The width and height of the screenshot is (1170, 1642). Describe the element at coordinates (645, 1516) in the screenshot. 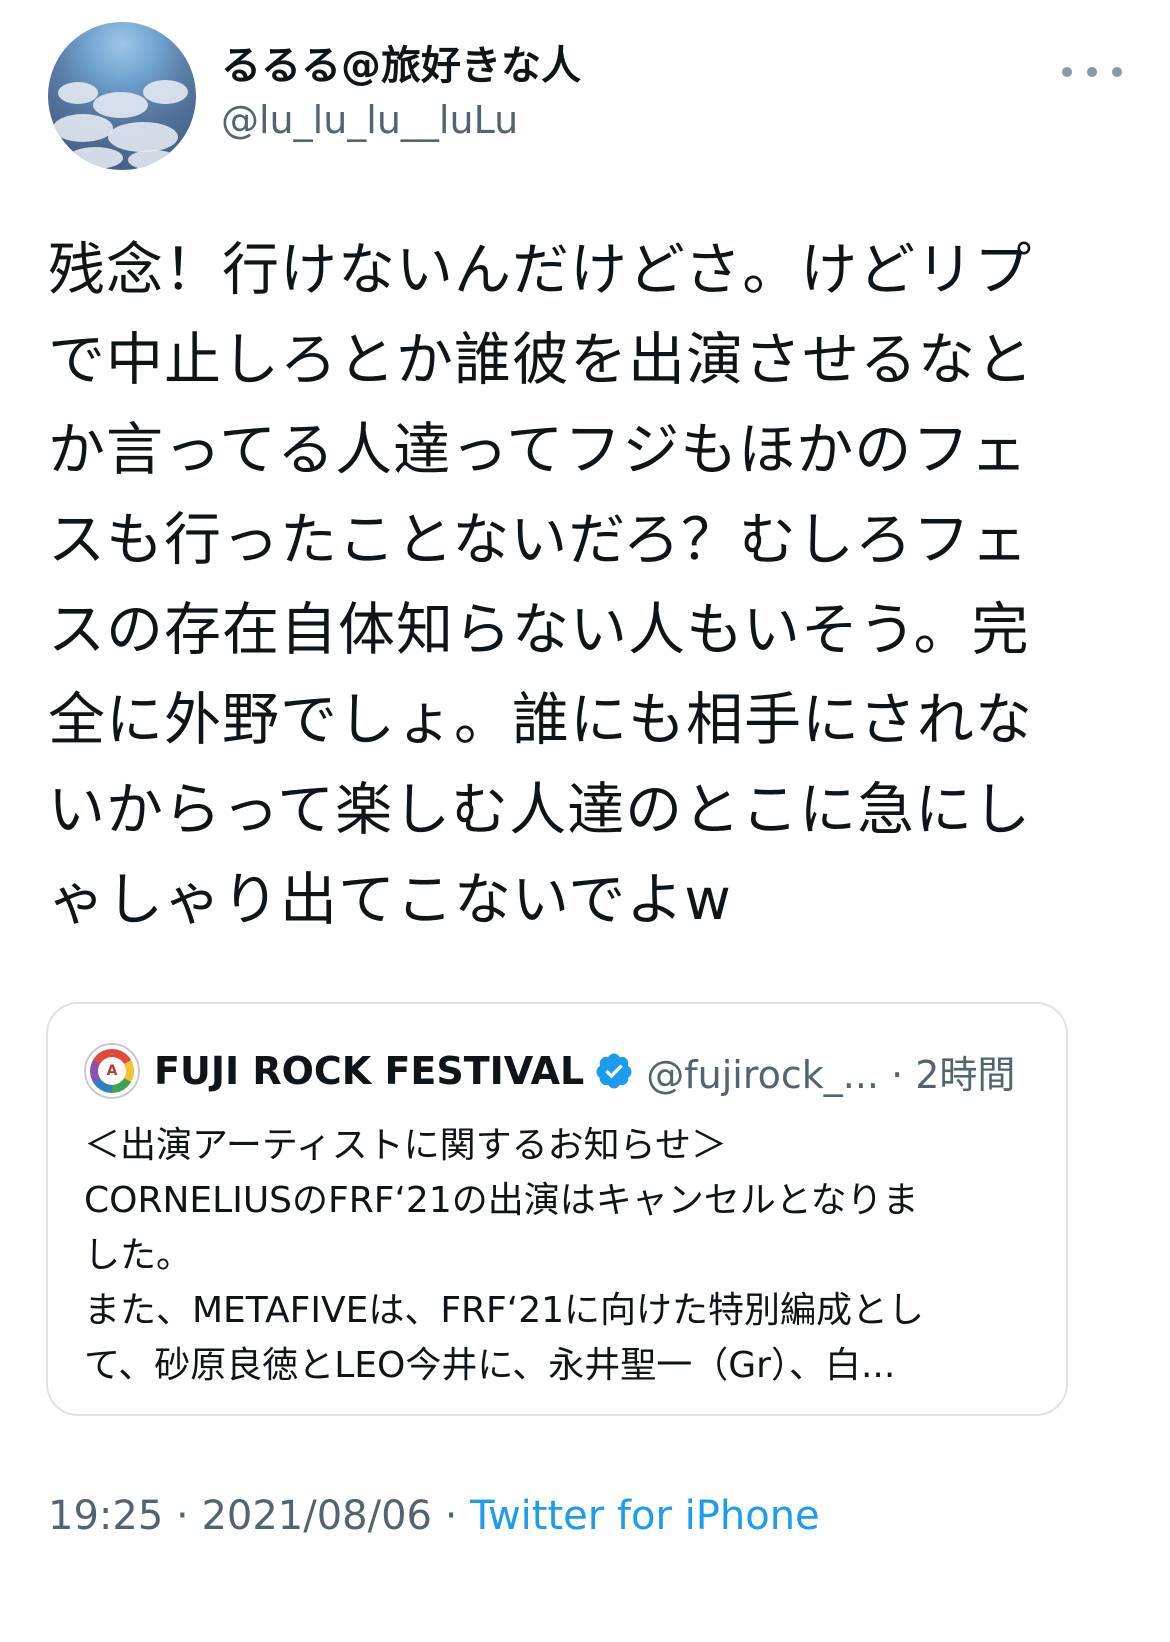

I see `tweet-source-link: Twitter for iPhone` at that location.